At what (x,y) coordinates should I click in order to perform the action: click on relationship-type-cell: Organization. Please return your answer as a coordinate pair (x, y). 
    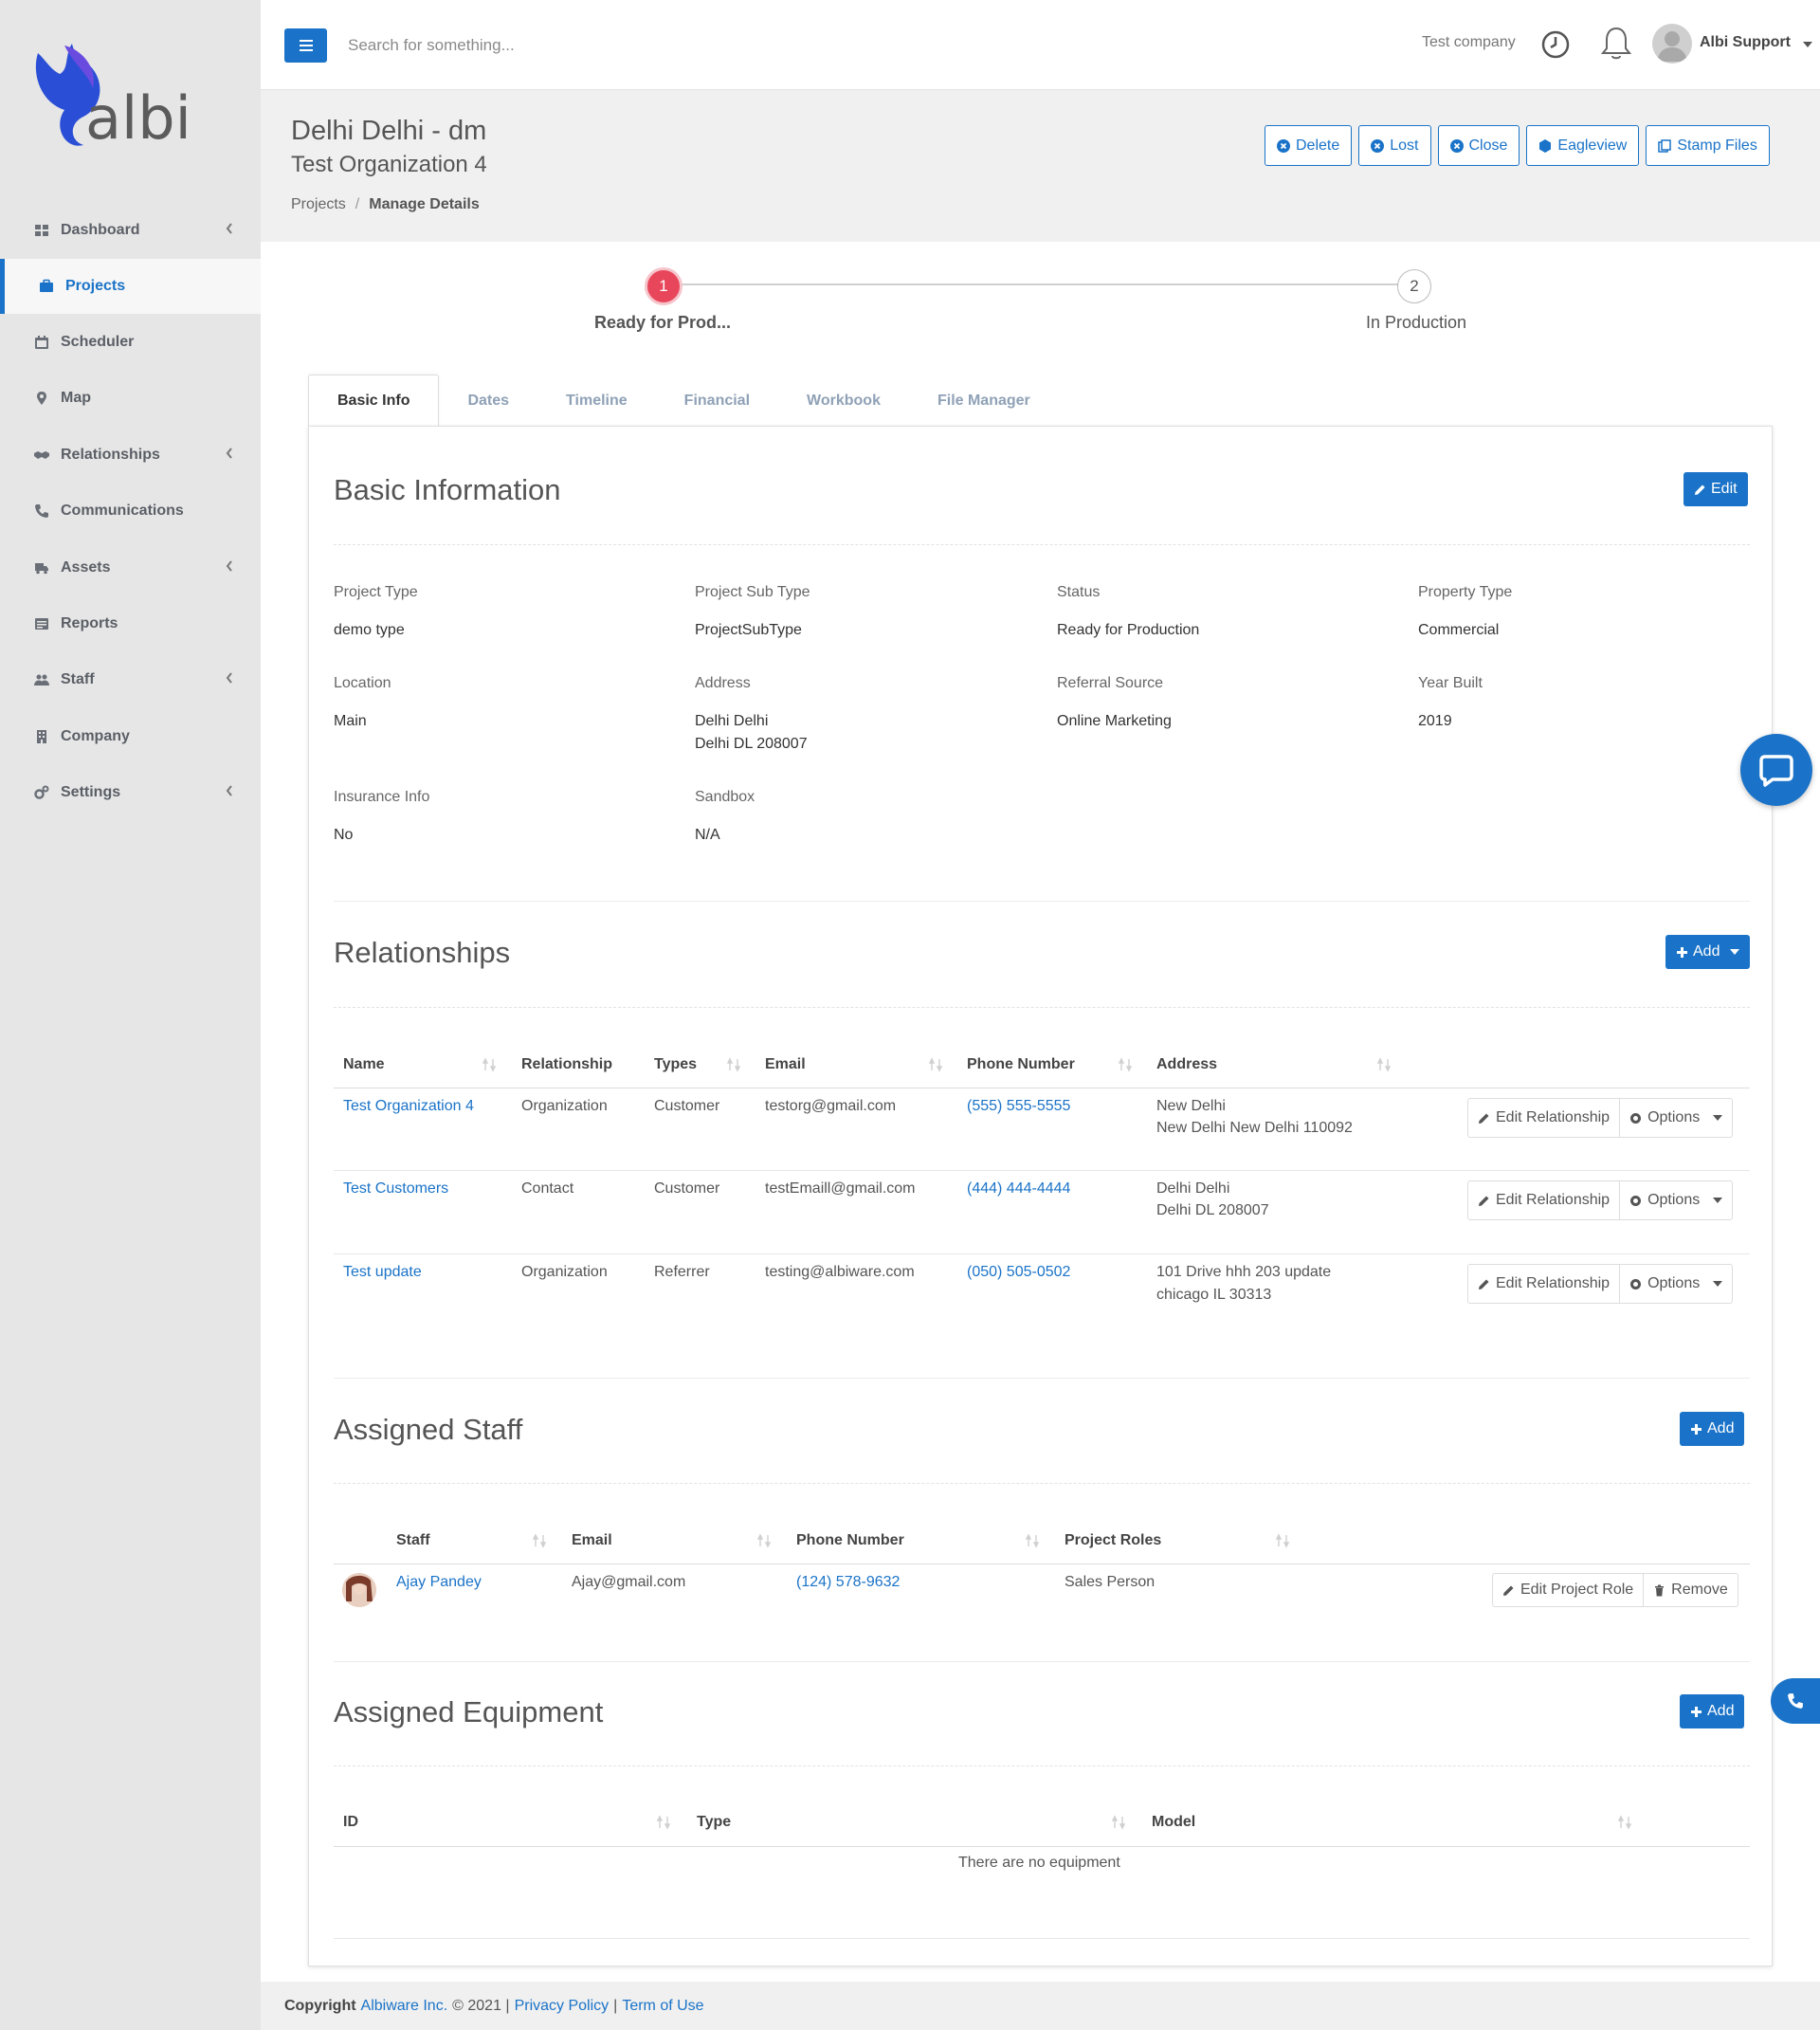
    Looking at the image, I should click on (564, 1106).